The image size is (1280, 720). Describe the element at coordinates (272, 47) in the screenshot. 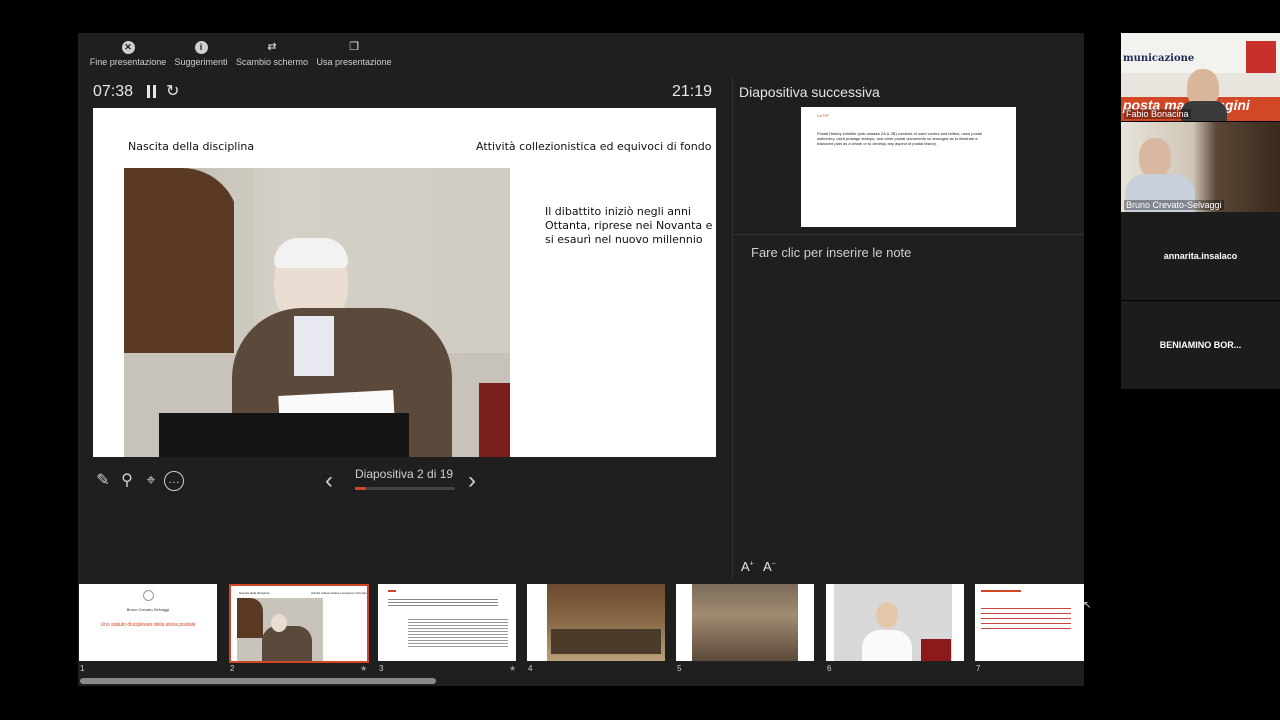

I see `swap-icon: ⇄` at that location.